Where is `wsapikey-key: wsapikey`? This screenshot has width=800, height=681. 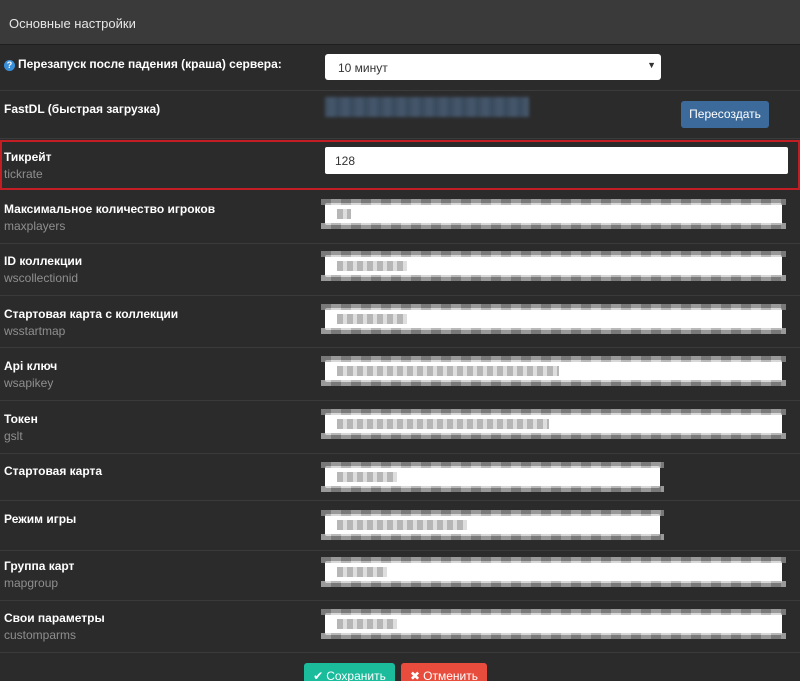
wsapikey-key: wsapikey is located at coordinates (29, 383).